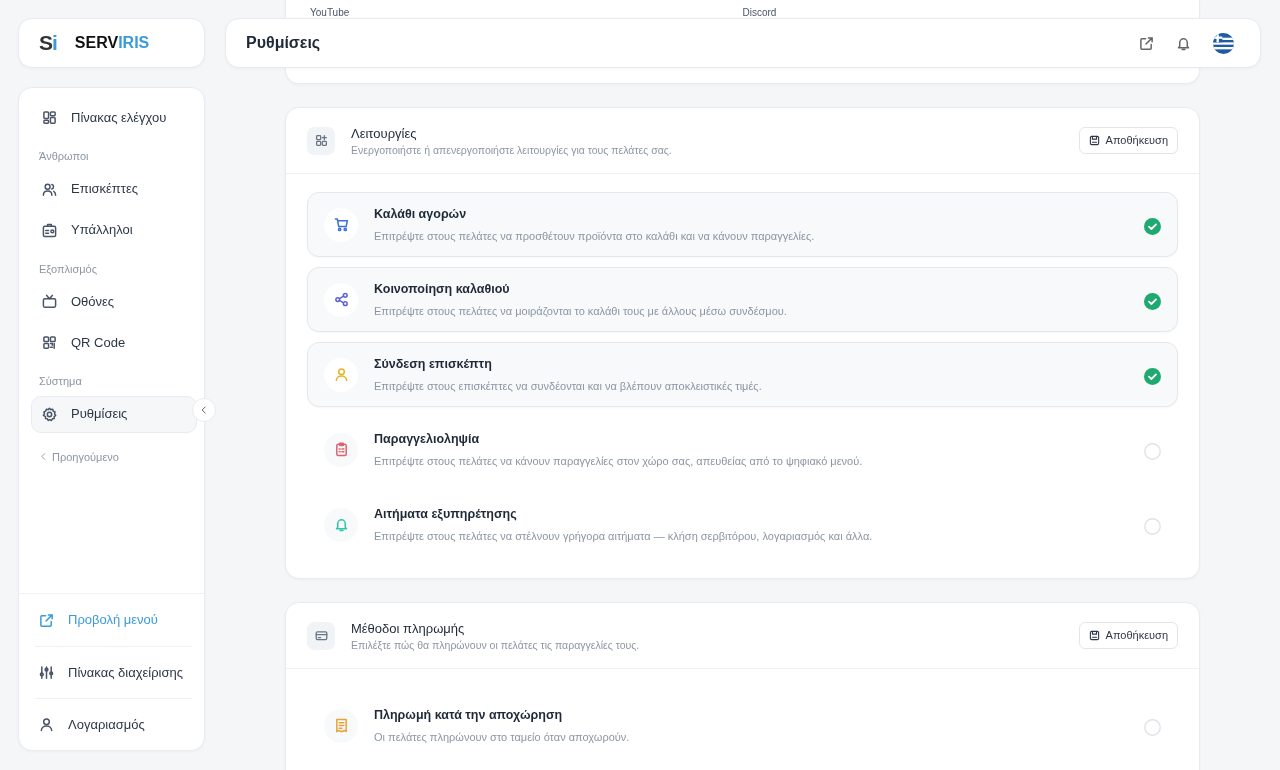  What do you see at coordinates (113, 672) in the screenshot?
I see `footer-link: Πίνακας διαχείρισης` at bounding box center [113, 672].